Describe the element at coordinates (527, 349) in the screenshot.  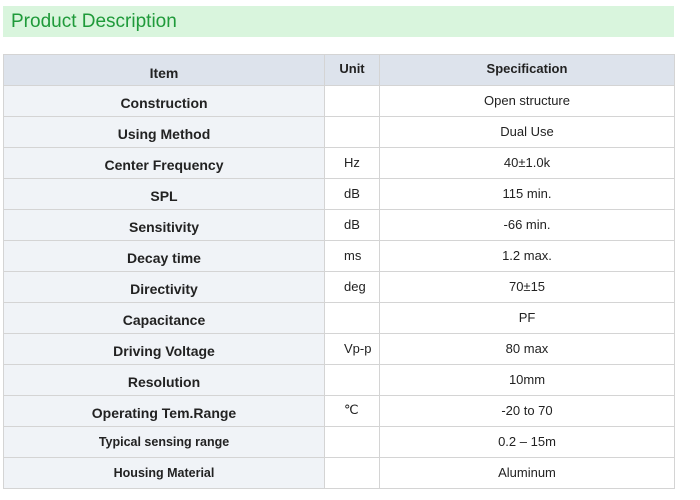
I see `row-spec: 80 max` at that location.